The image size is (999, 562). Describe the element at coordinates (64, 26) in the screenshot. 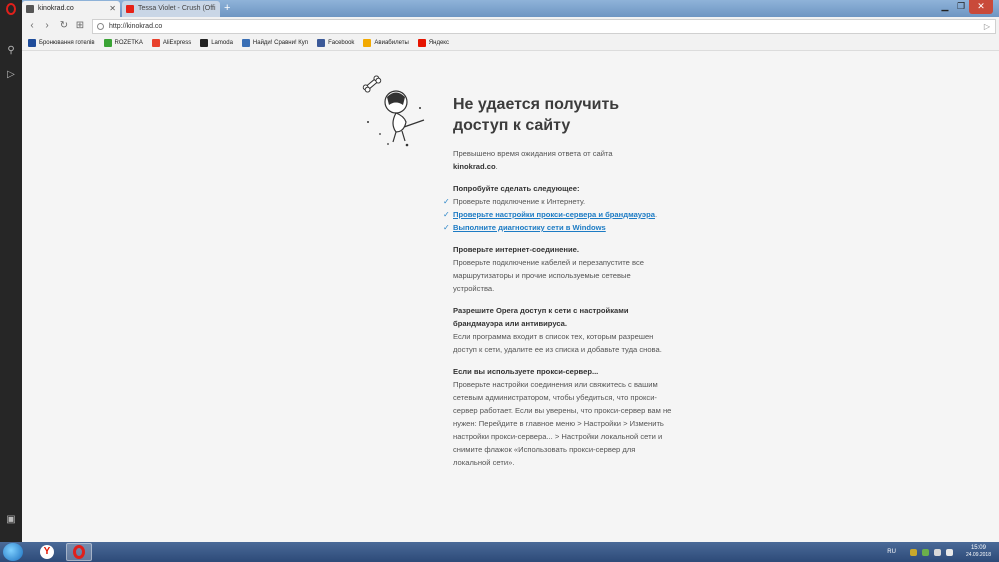

I see `reload-button: ↻` at that location.